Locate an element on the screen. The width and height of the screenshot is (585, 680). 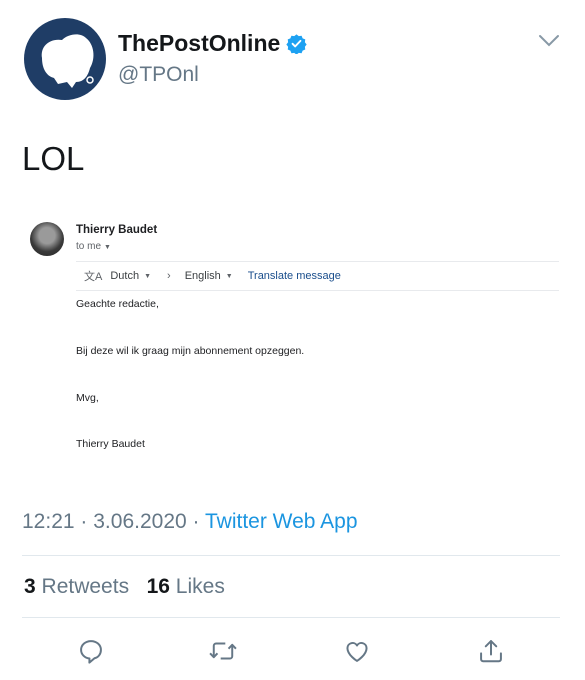
arrow-right-icon: › is located at coordinates (169, 276).